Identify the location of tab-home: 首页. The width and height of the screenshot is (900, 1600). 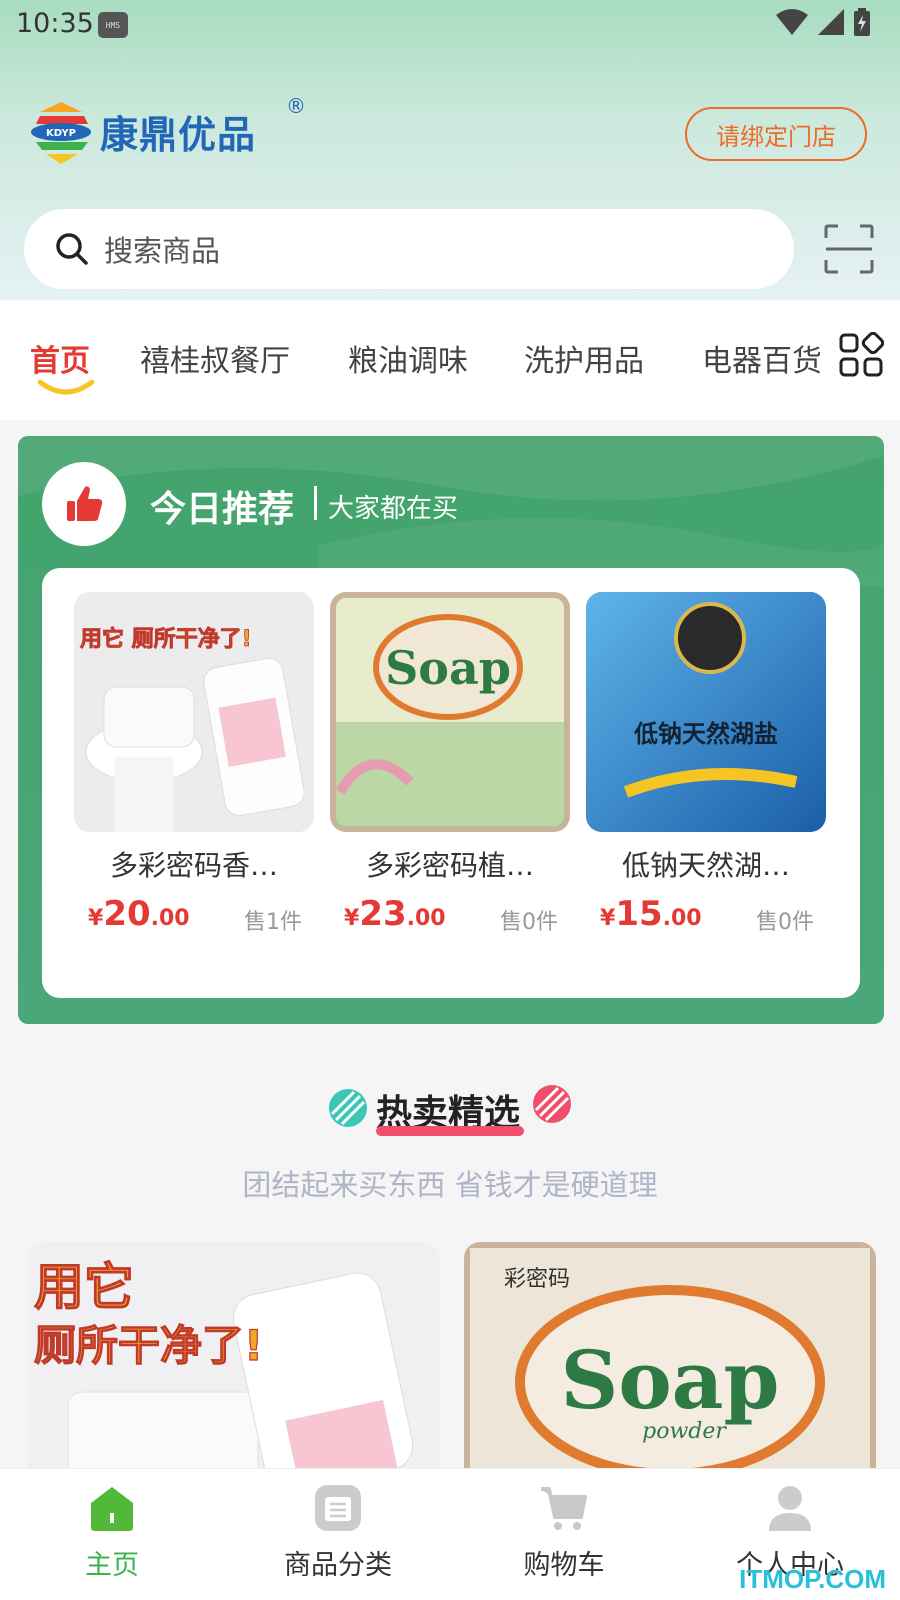
(60, 358).